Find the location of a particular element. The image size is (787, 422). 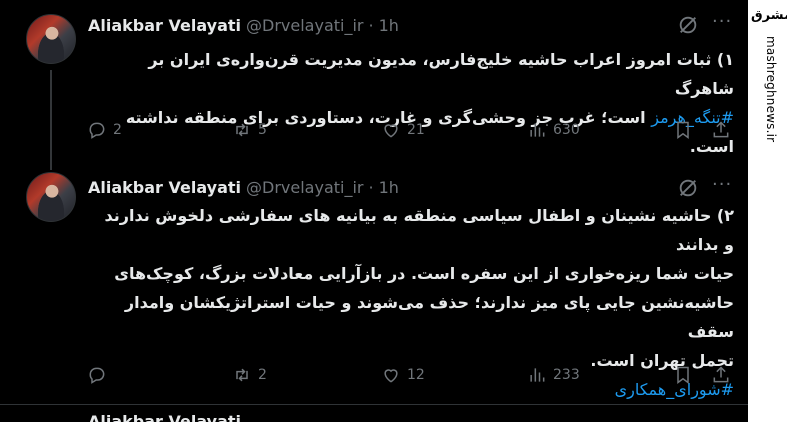

like-button: 12 is located at coordinates (403, 375).